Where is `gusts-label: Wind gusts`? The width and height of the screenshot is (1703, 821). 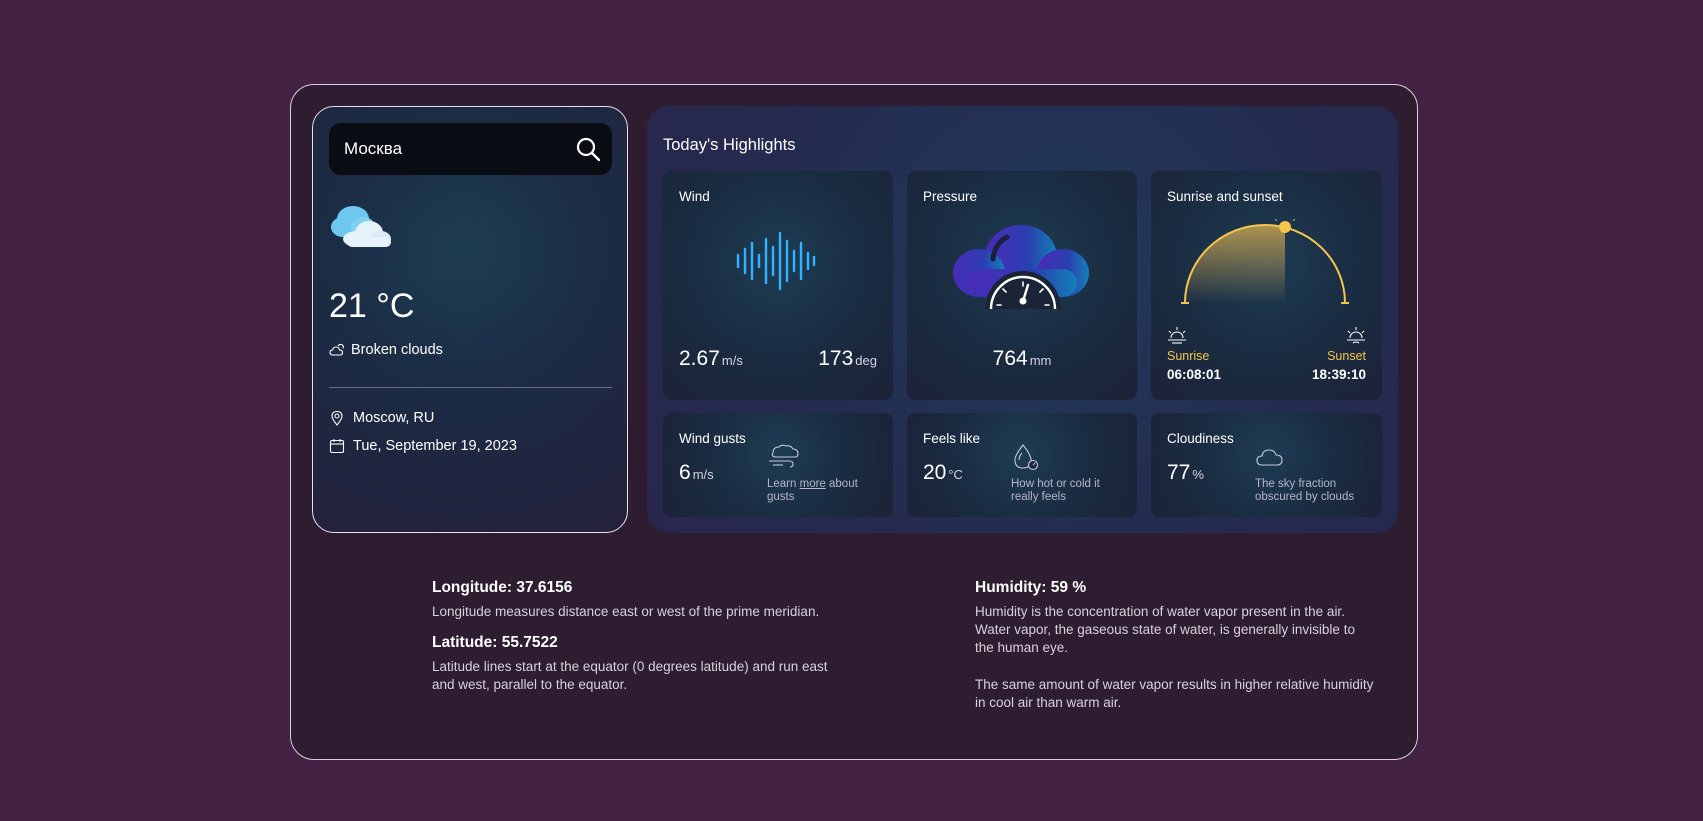
gusts-label: Wind gusts is located at coordinates (712, 438).